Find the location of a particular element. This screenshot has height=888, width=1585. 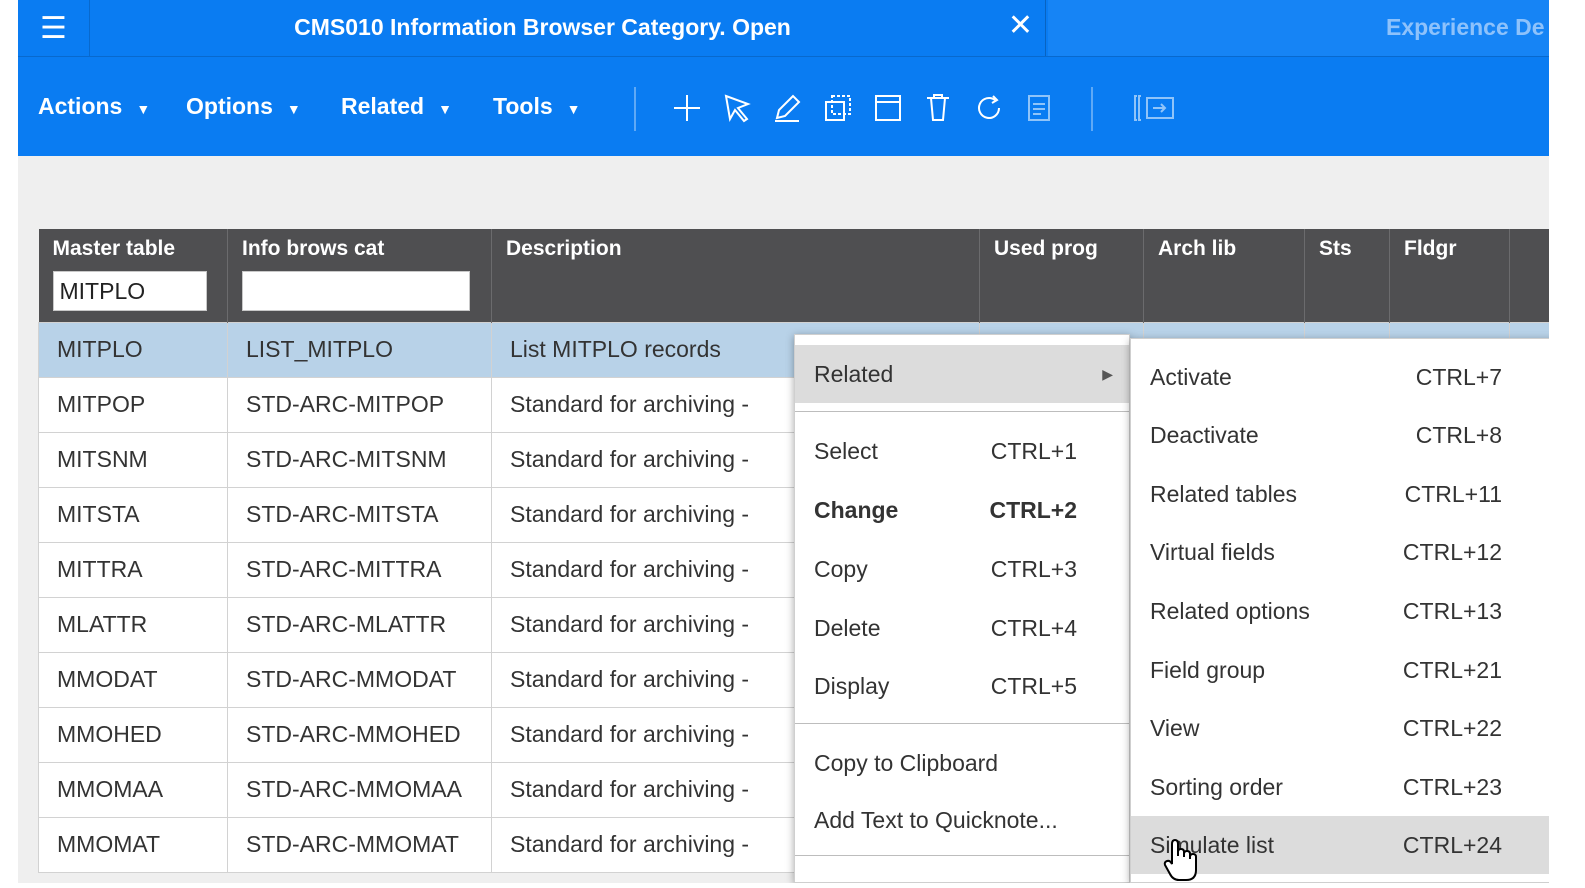

cell-master-table: MMOMAT is located at coordinates (133, 844).